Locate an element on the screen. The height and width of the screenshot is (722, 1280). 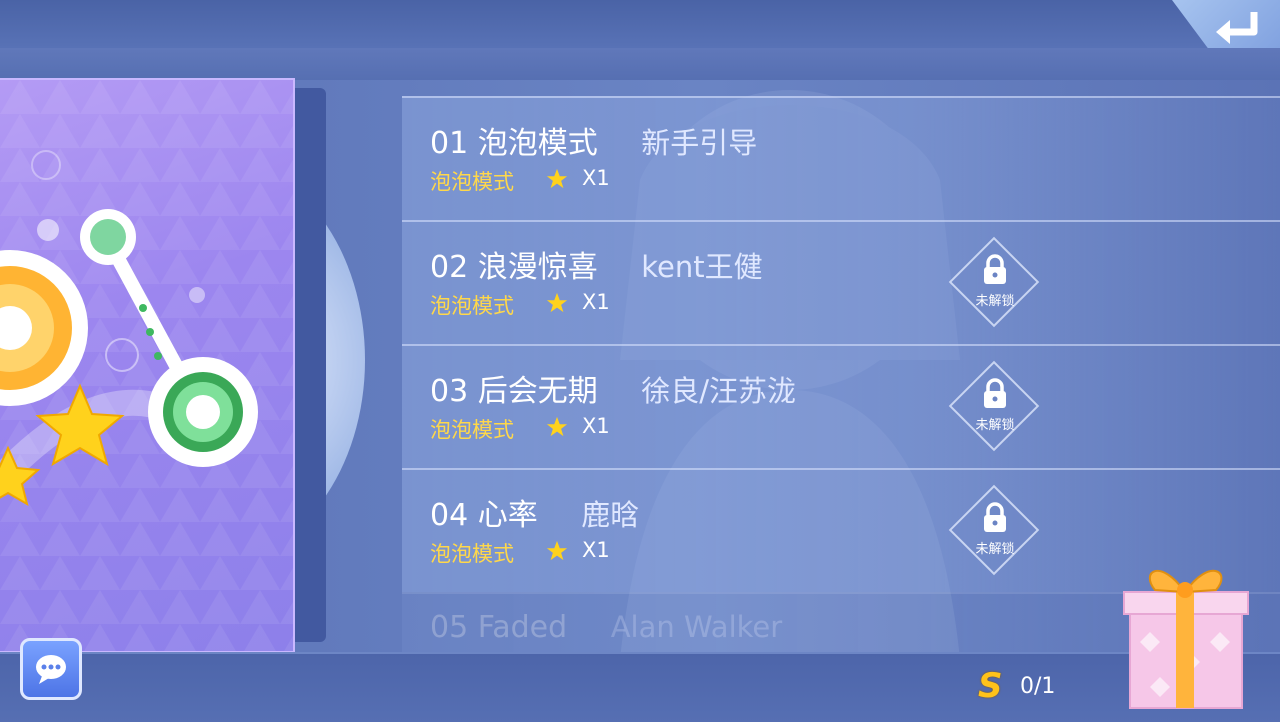
song-title: 01 泡泡模式 新手引导 is located at coordinates (594, 143).